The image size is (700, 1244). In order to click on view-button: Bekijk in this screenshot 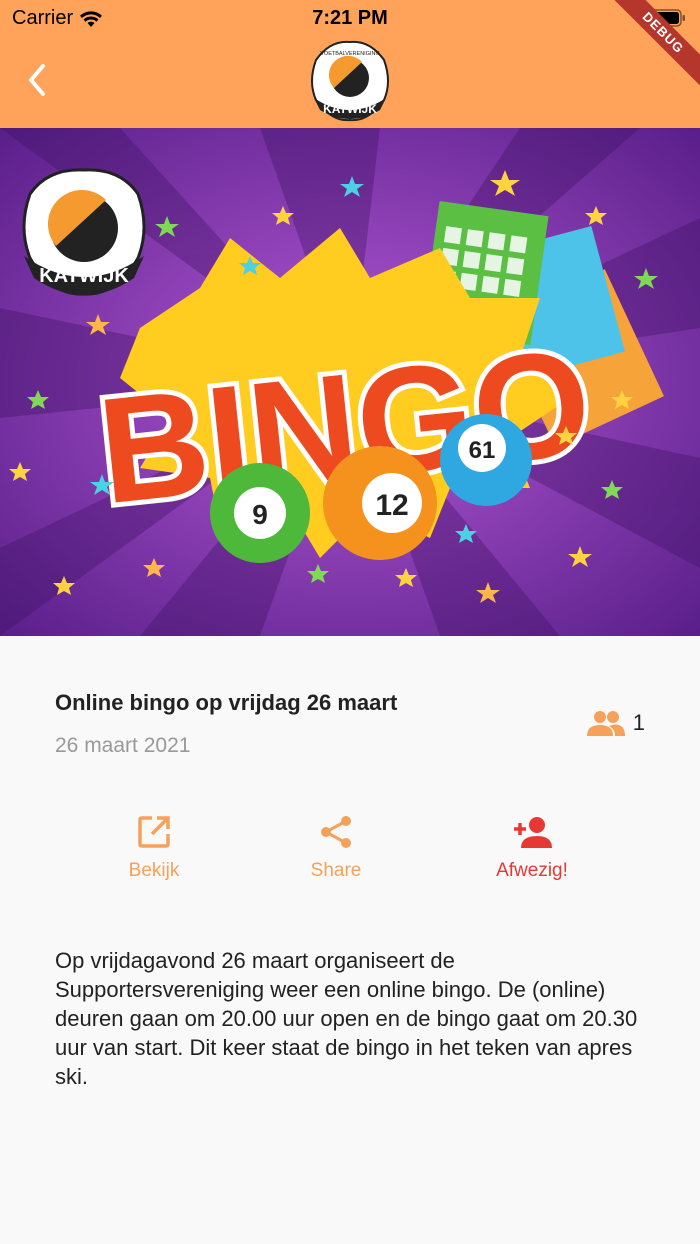, I will do `click(154, 848)`.